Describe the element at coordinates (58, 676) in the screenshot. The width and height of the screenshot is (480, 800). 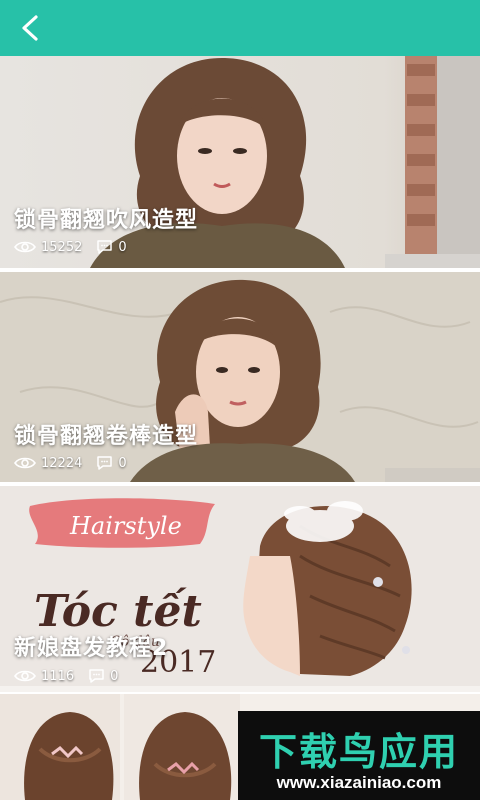
I see `view-count: 1116` at that location.